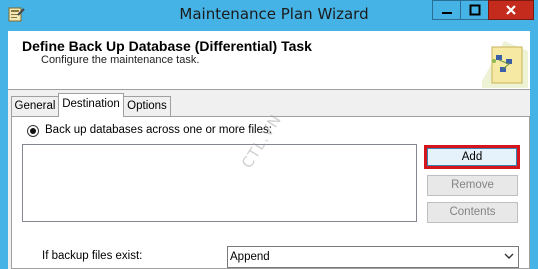 This screenshot has width=538, height=269. What do you see at coordinates (250, 257) in the screenshot?
I see `if-backup-exists-value: Append` at bounding box center [250, 257].